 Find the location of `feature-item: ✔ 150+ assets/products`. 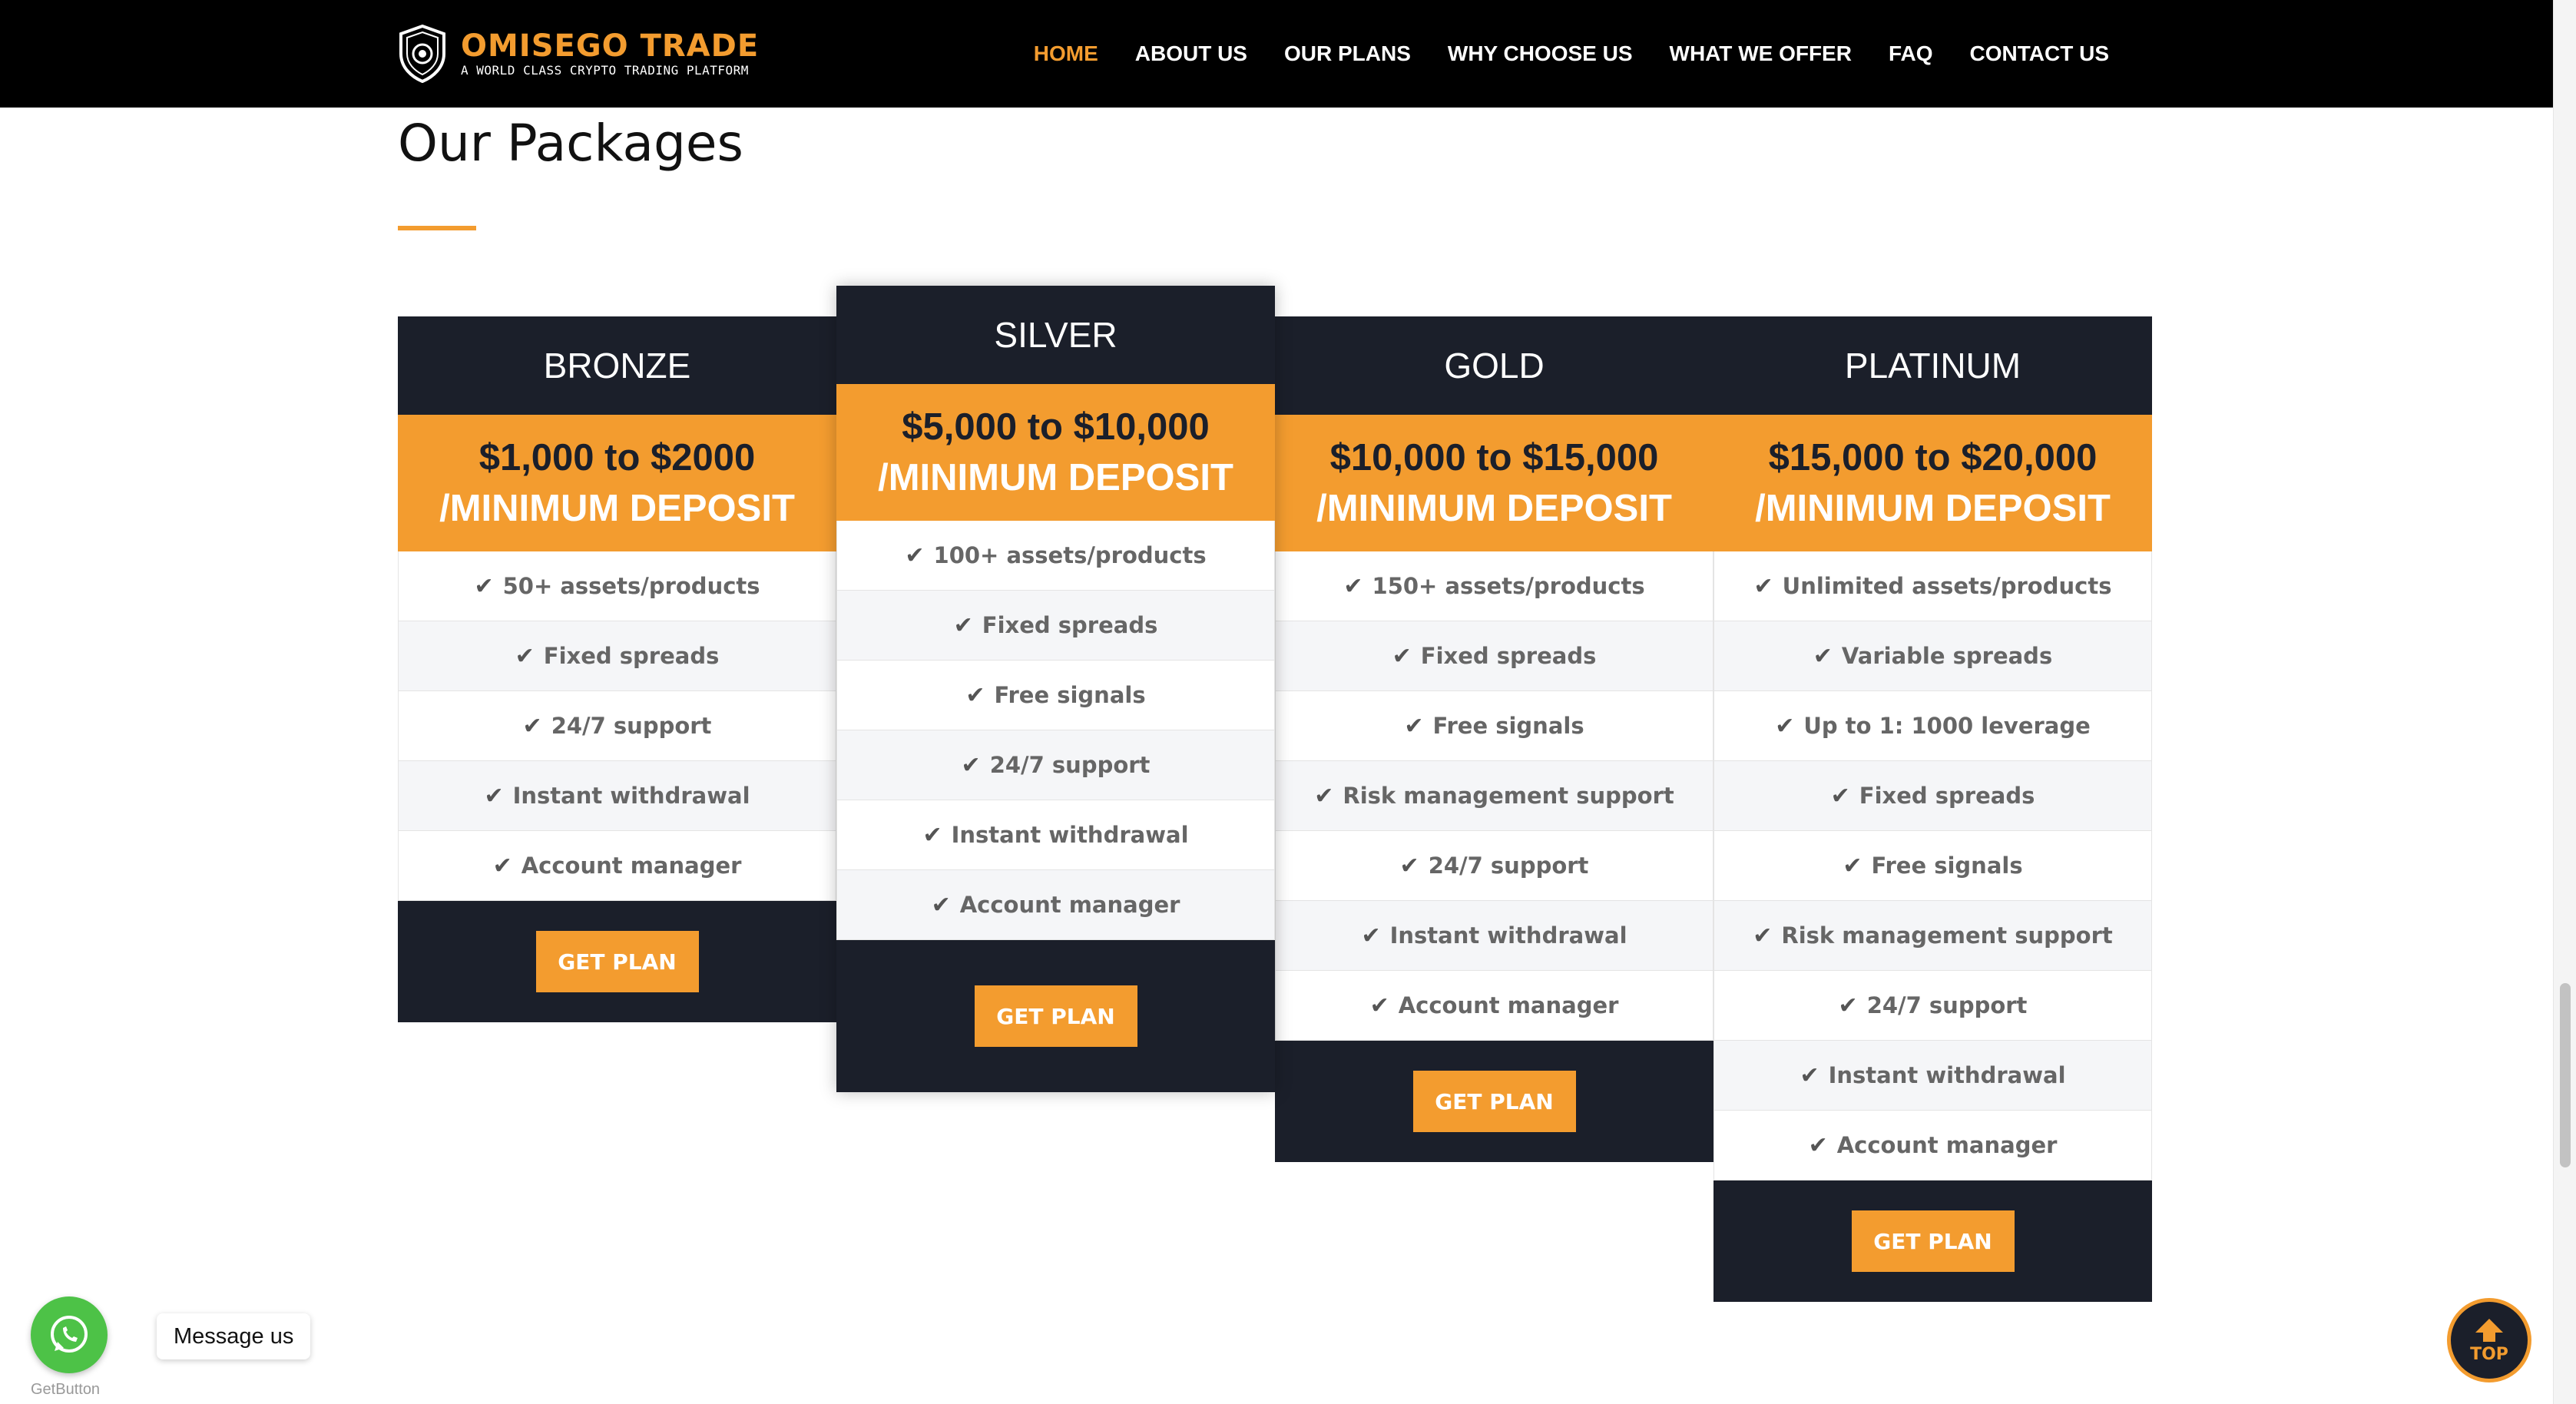

feature-item: ✔ 150+ assets/products is located at coordinates (1494, 586).